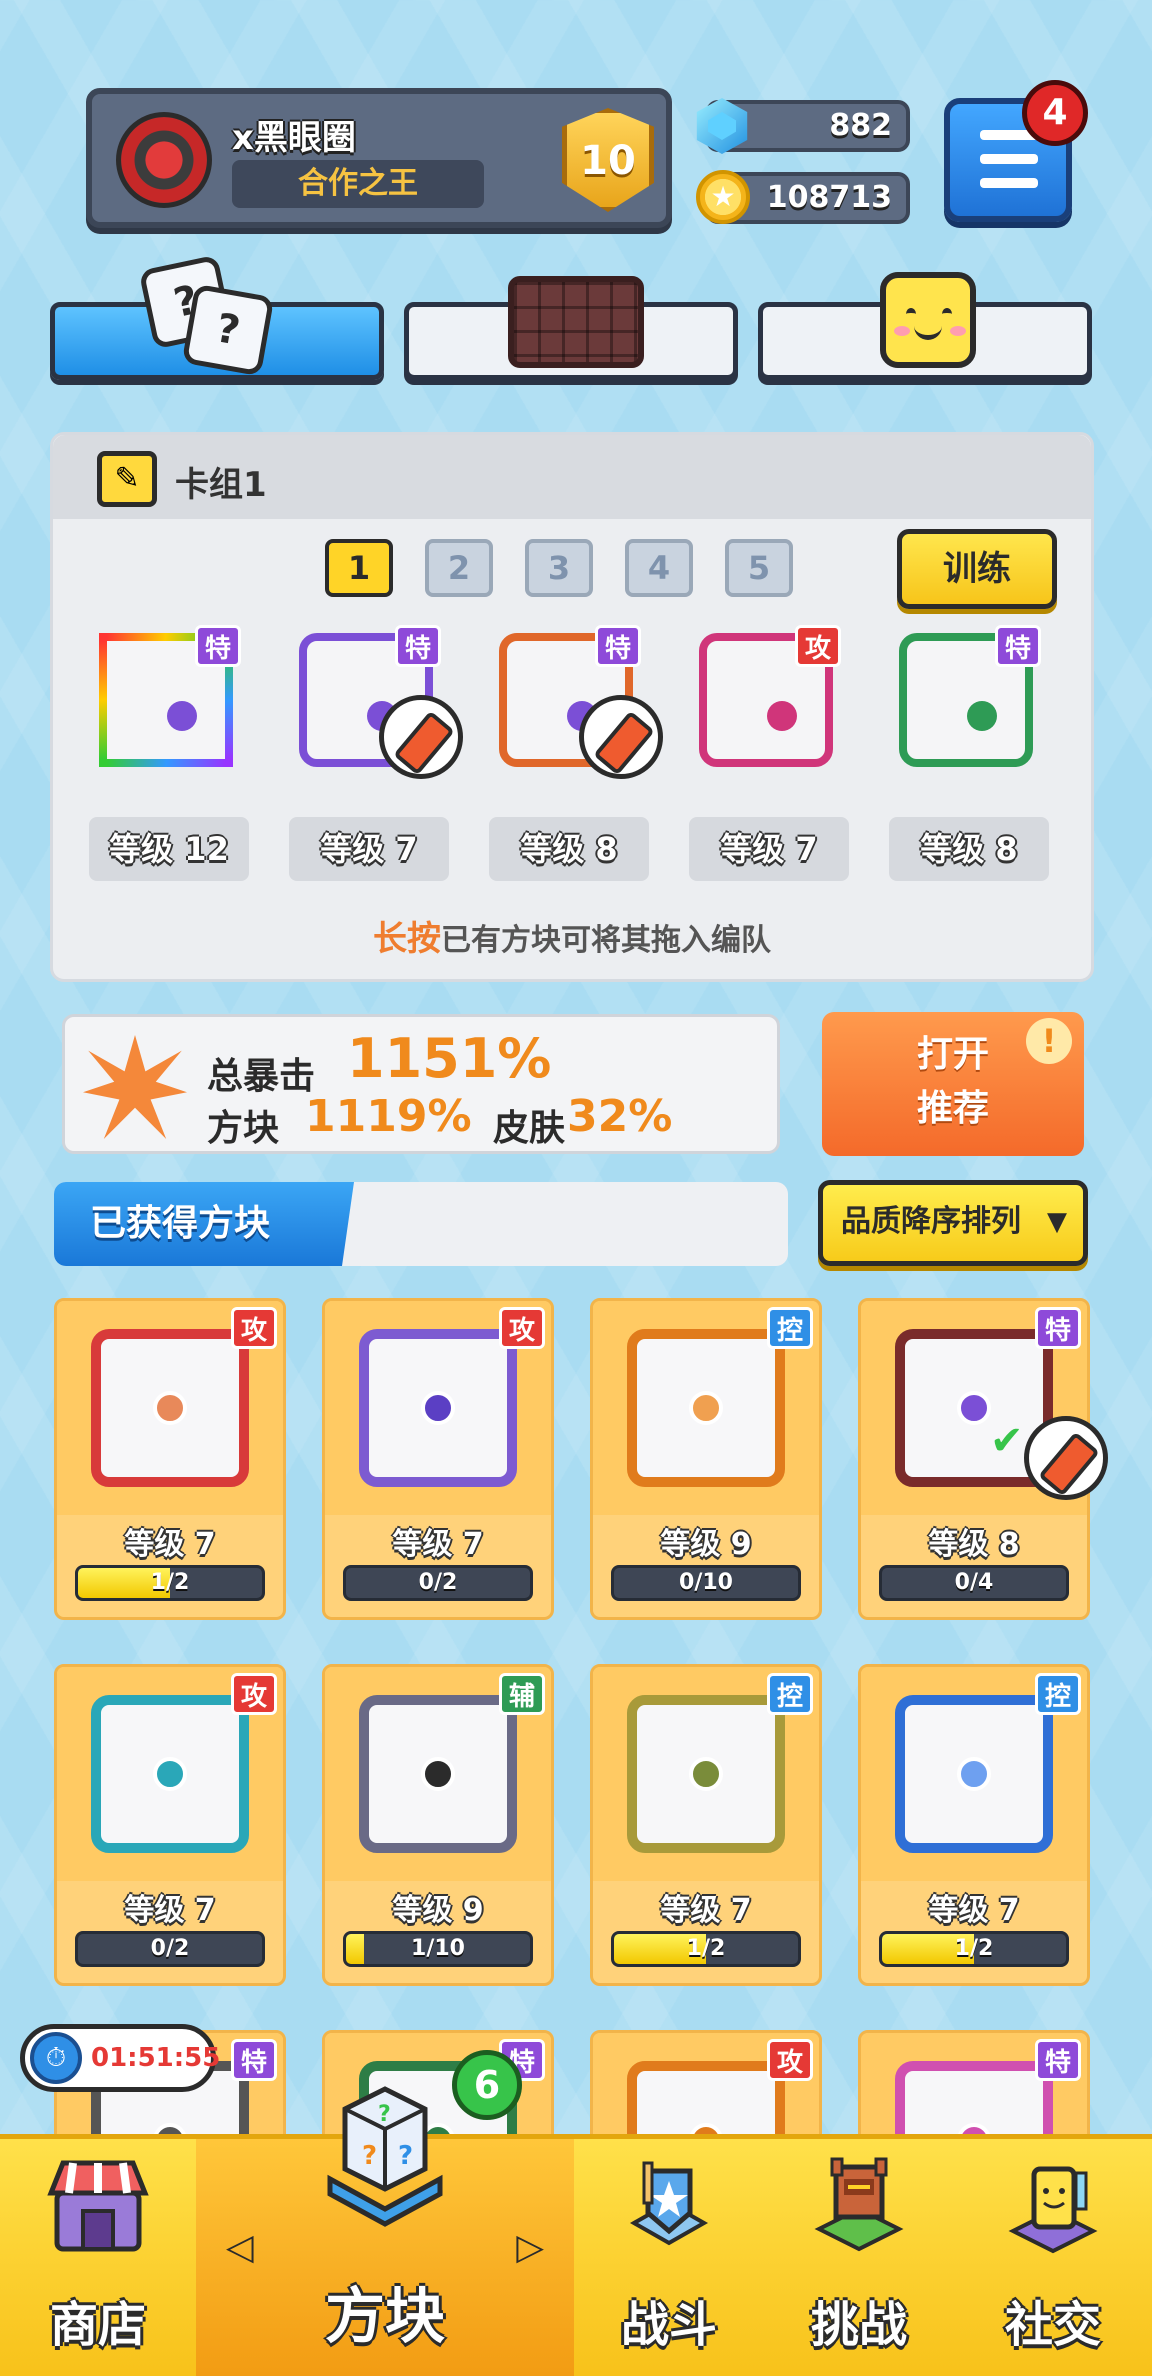 The width and height of the screenshot is (1152, 2376). I want to click on nav-label: 社交, so click(1052, 2325).